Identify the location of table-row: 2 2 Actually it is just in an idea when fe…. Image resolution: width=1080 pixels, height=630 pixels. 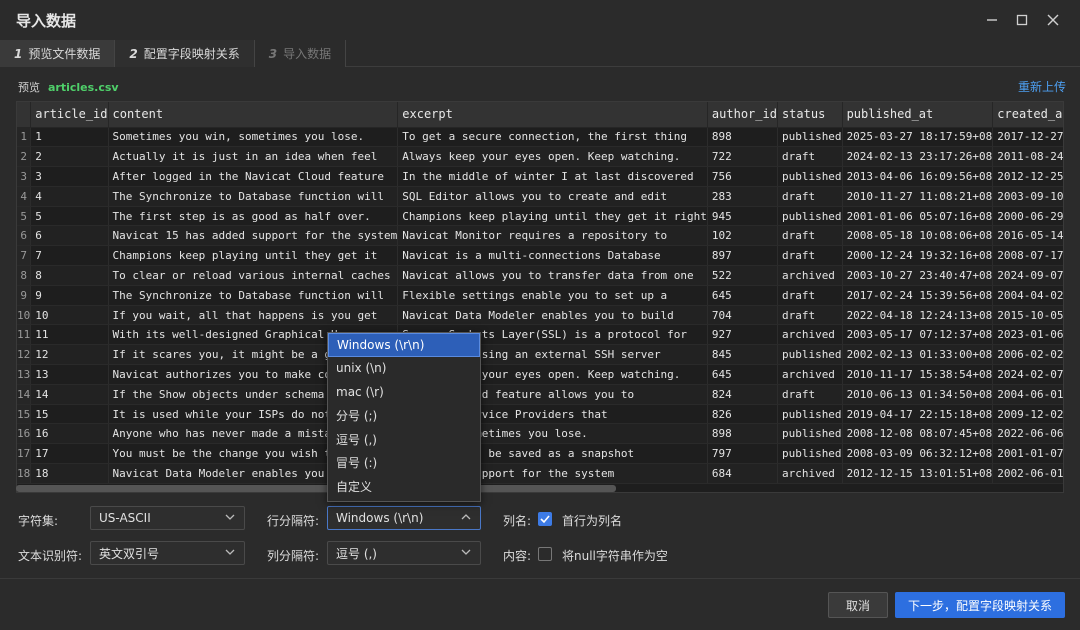
(540, 157).